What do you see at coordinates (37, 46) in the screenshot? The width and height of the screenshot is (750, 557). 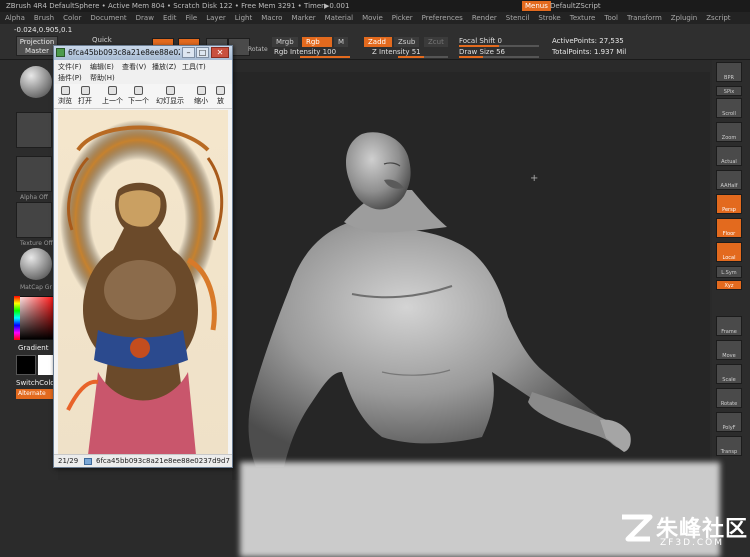 I see `projection-master-button: Projection Master` at bounding box center [37, 46].